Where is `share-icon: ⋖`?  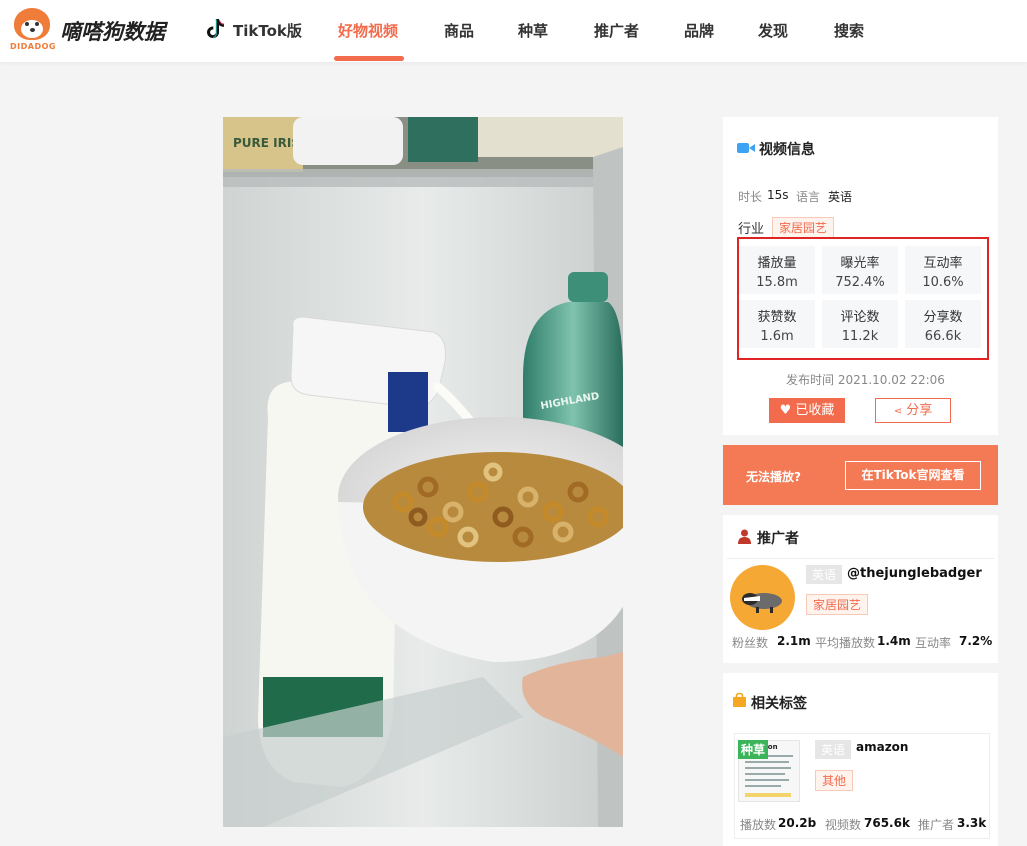
share-icon: ⋖ is located at coordinates (898, 411).